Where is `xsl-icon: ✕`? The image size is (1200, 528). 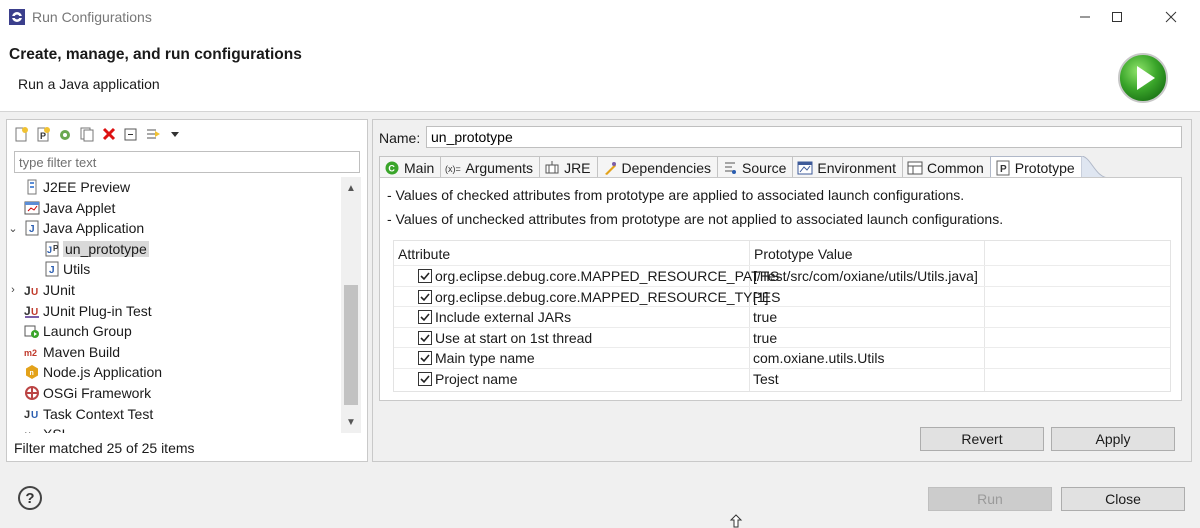 xsl-icon: ✕ is located at coordinates (31, 429).